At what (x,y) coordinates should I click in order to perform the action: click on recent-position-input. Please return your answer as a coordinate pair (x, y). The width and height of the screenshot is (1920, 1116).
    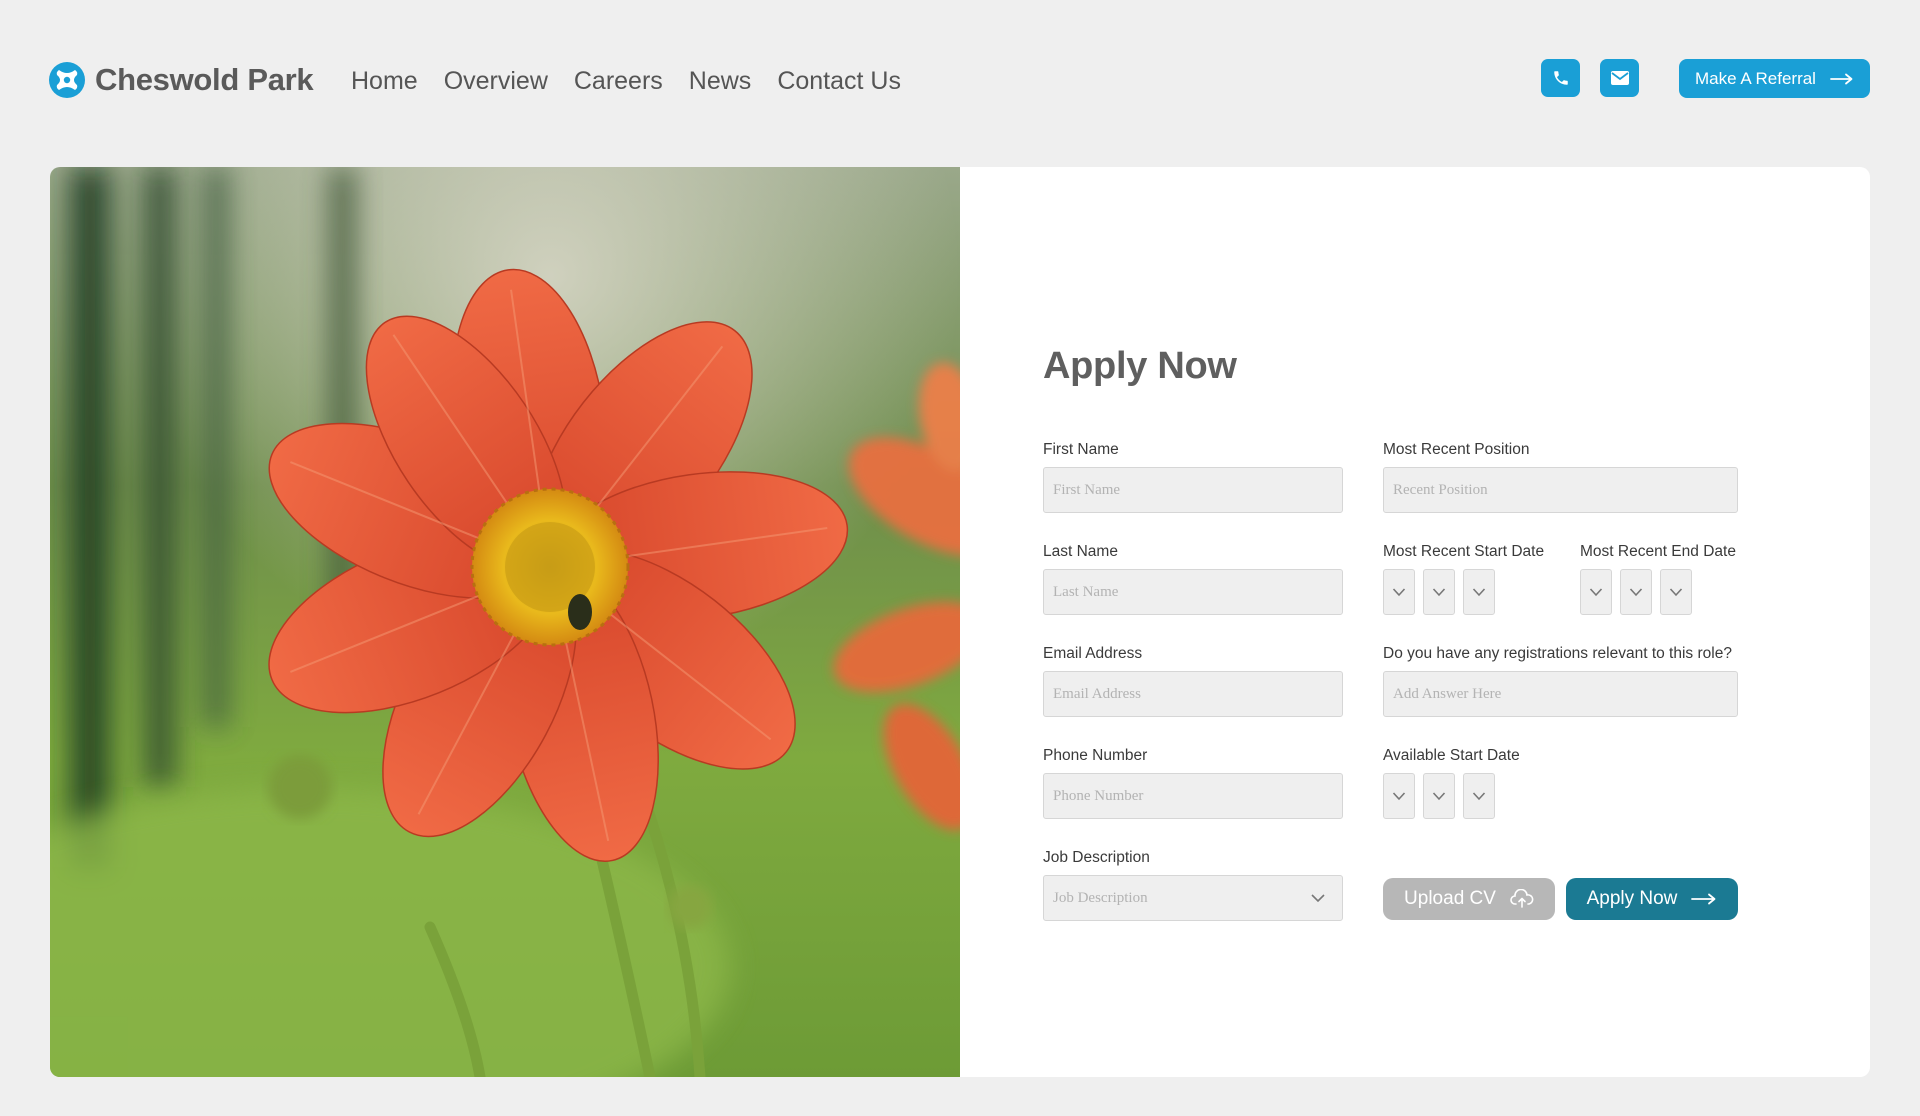
    Looking at the image, I should click on (1560, 490).